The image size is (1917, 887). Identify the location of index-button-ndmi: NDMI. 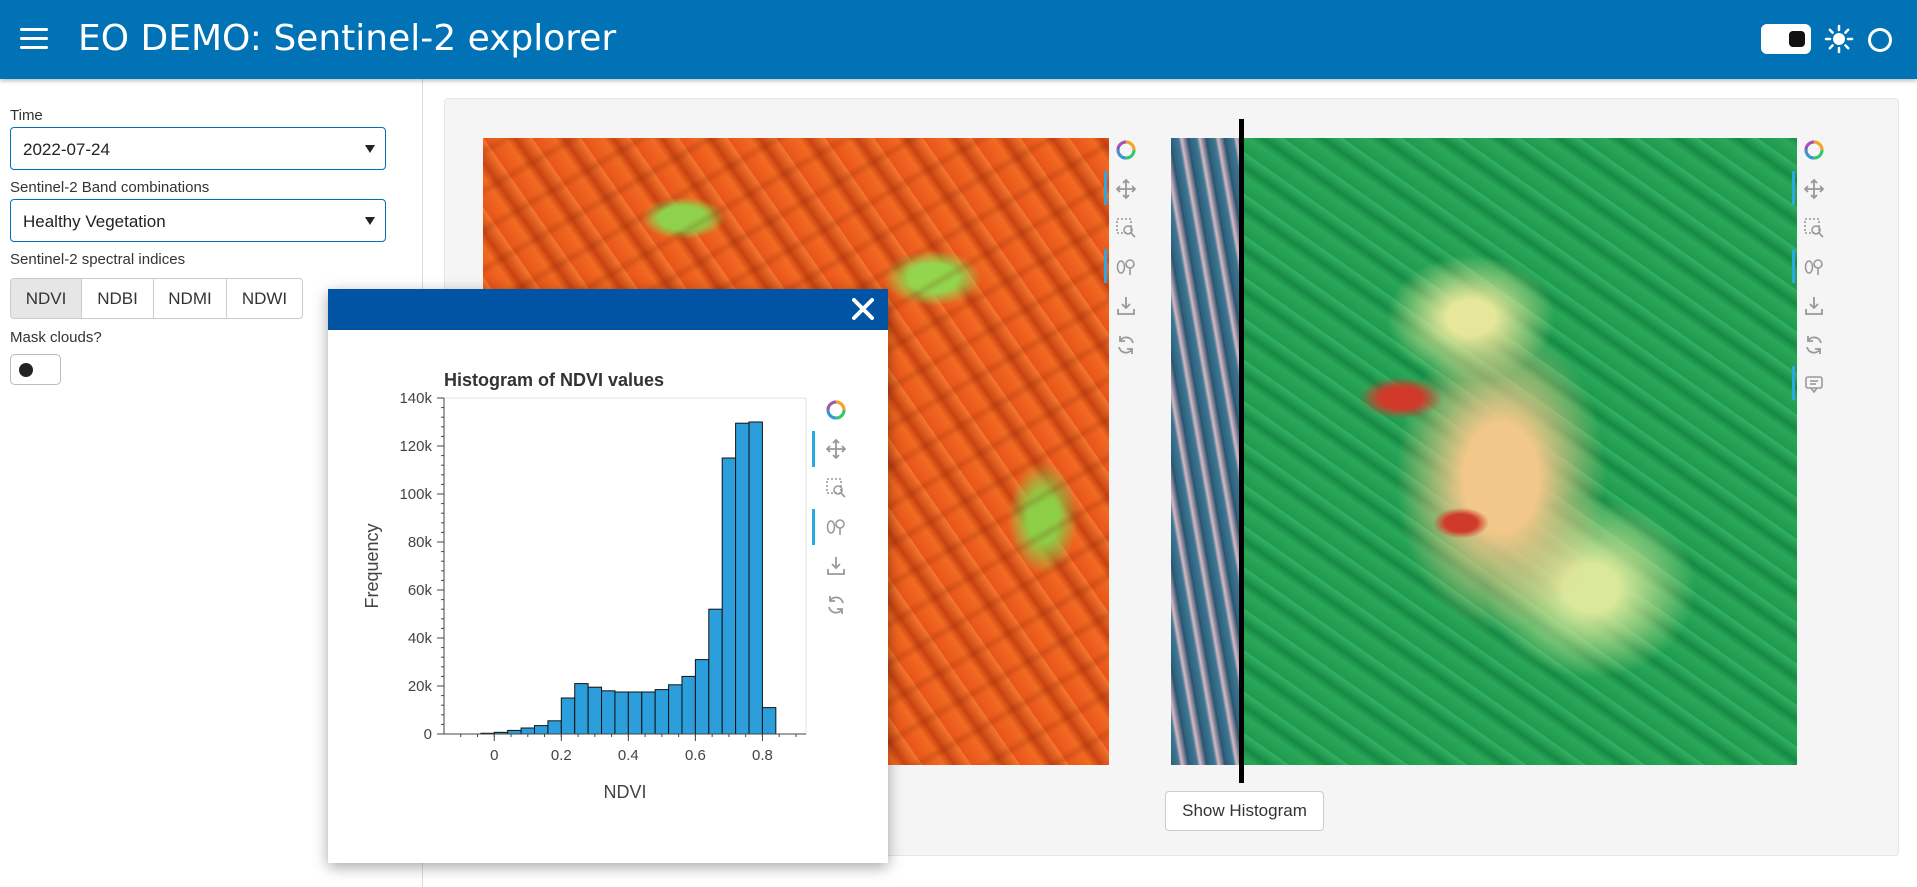
(190, 298).